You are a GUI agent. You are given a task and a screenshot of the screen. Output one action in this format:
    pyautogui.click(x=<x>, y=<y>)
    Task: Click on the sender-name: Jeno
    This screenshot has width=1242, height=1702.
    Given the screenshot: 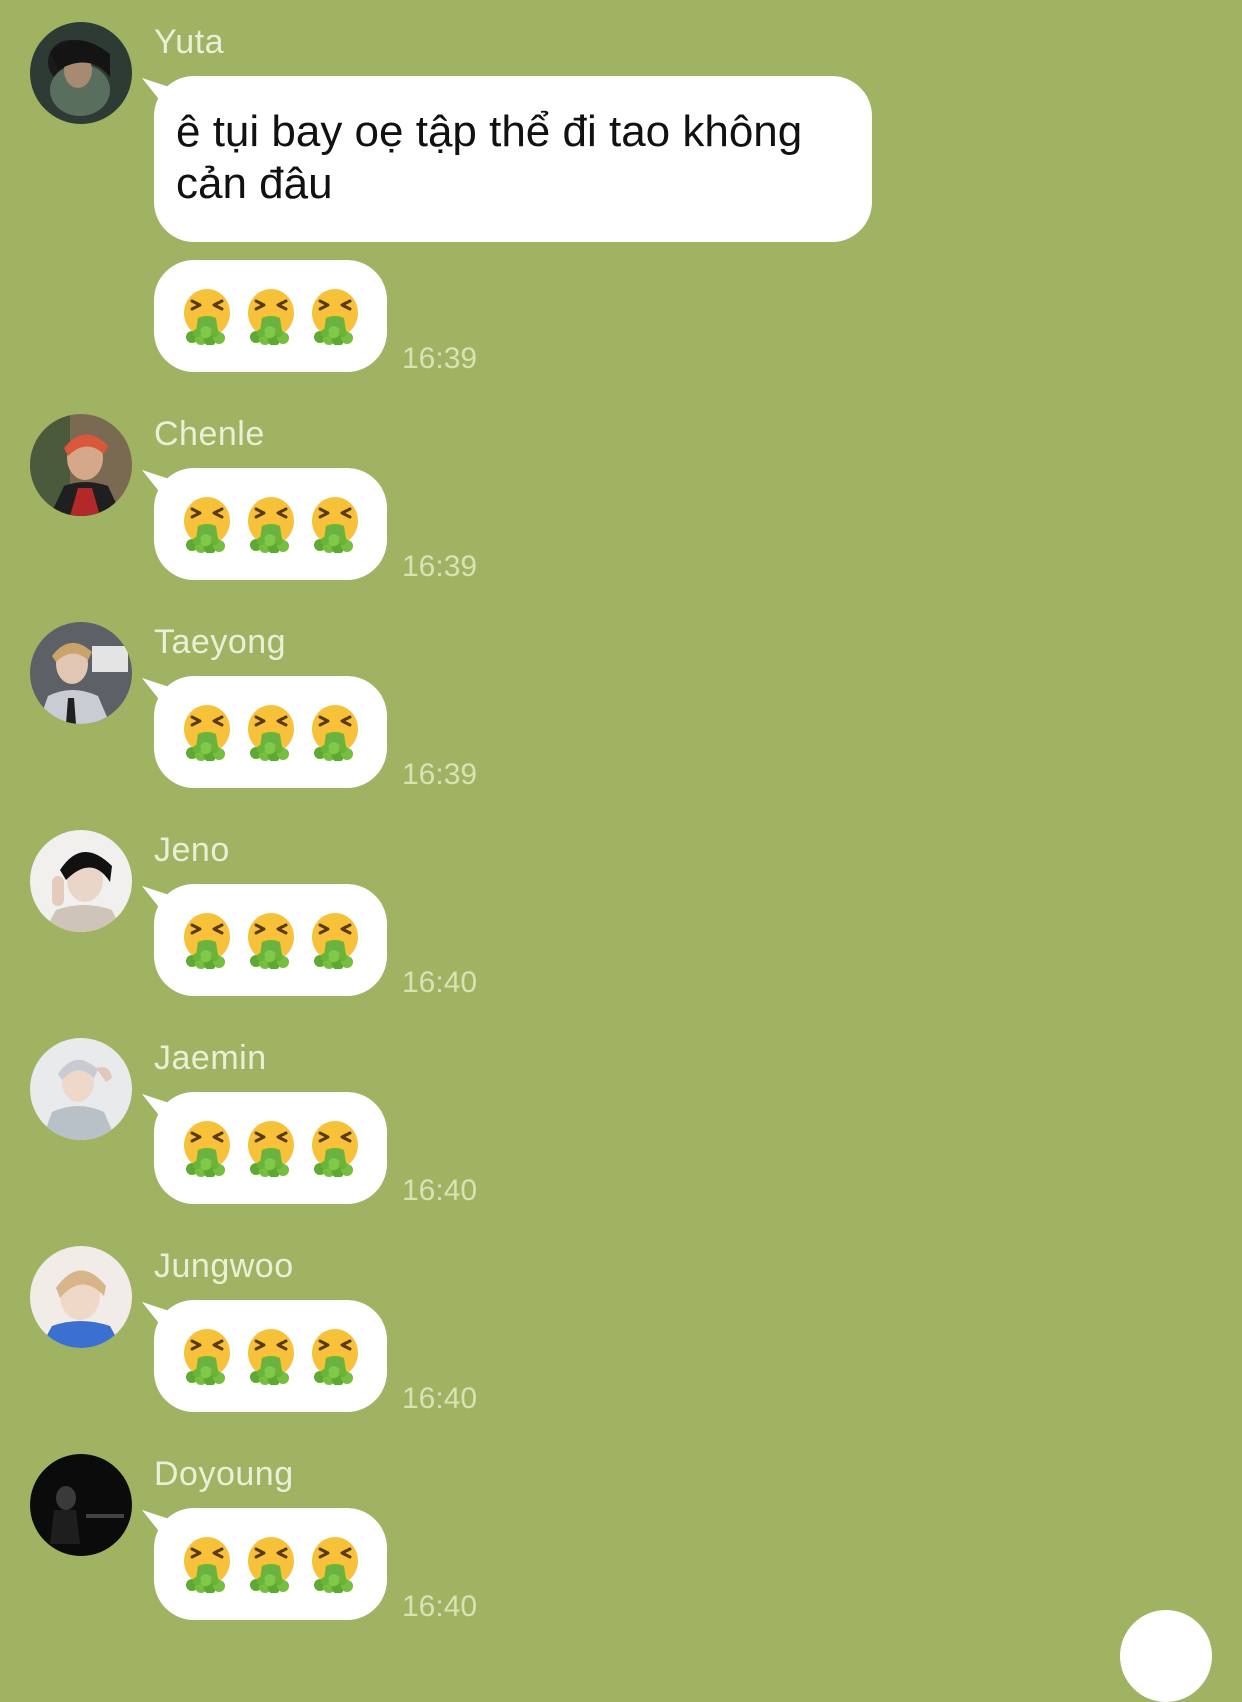 What is the action you would take?
    pyautogui.click(x=192, y=850)
    